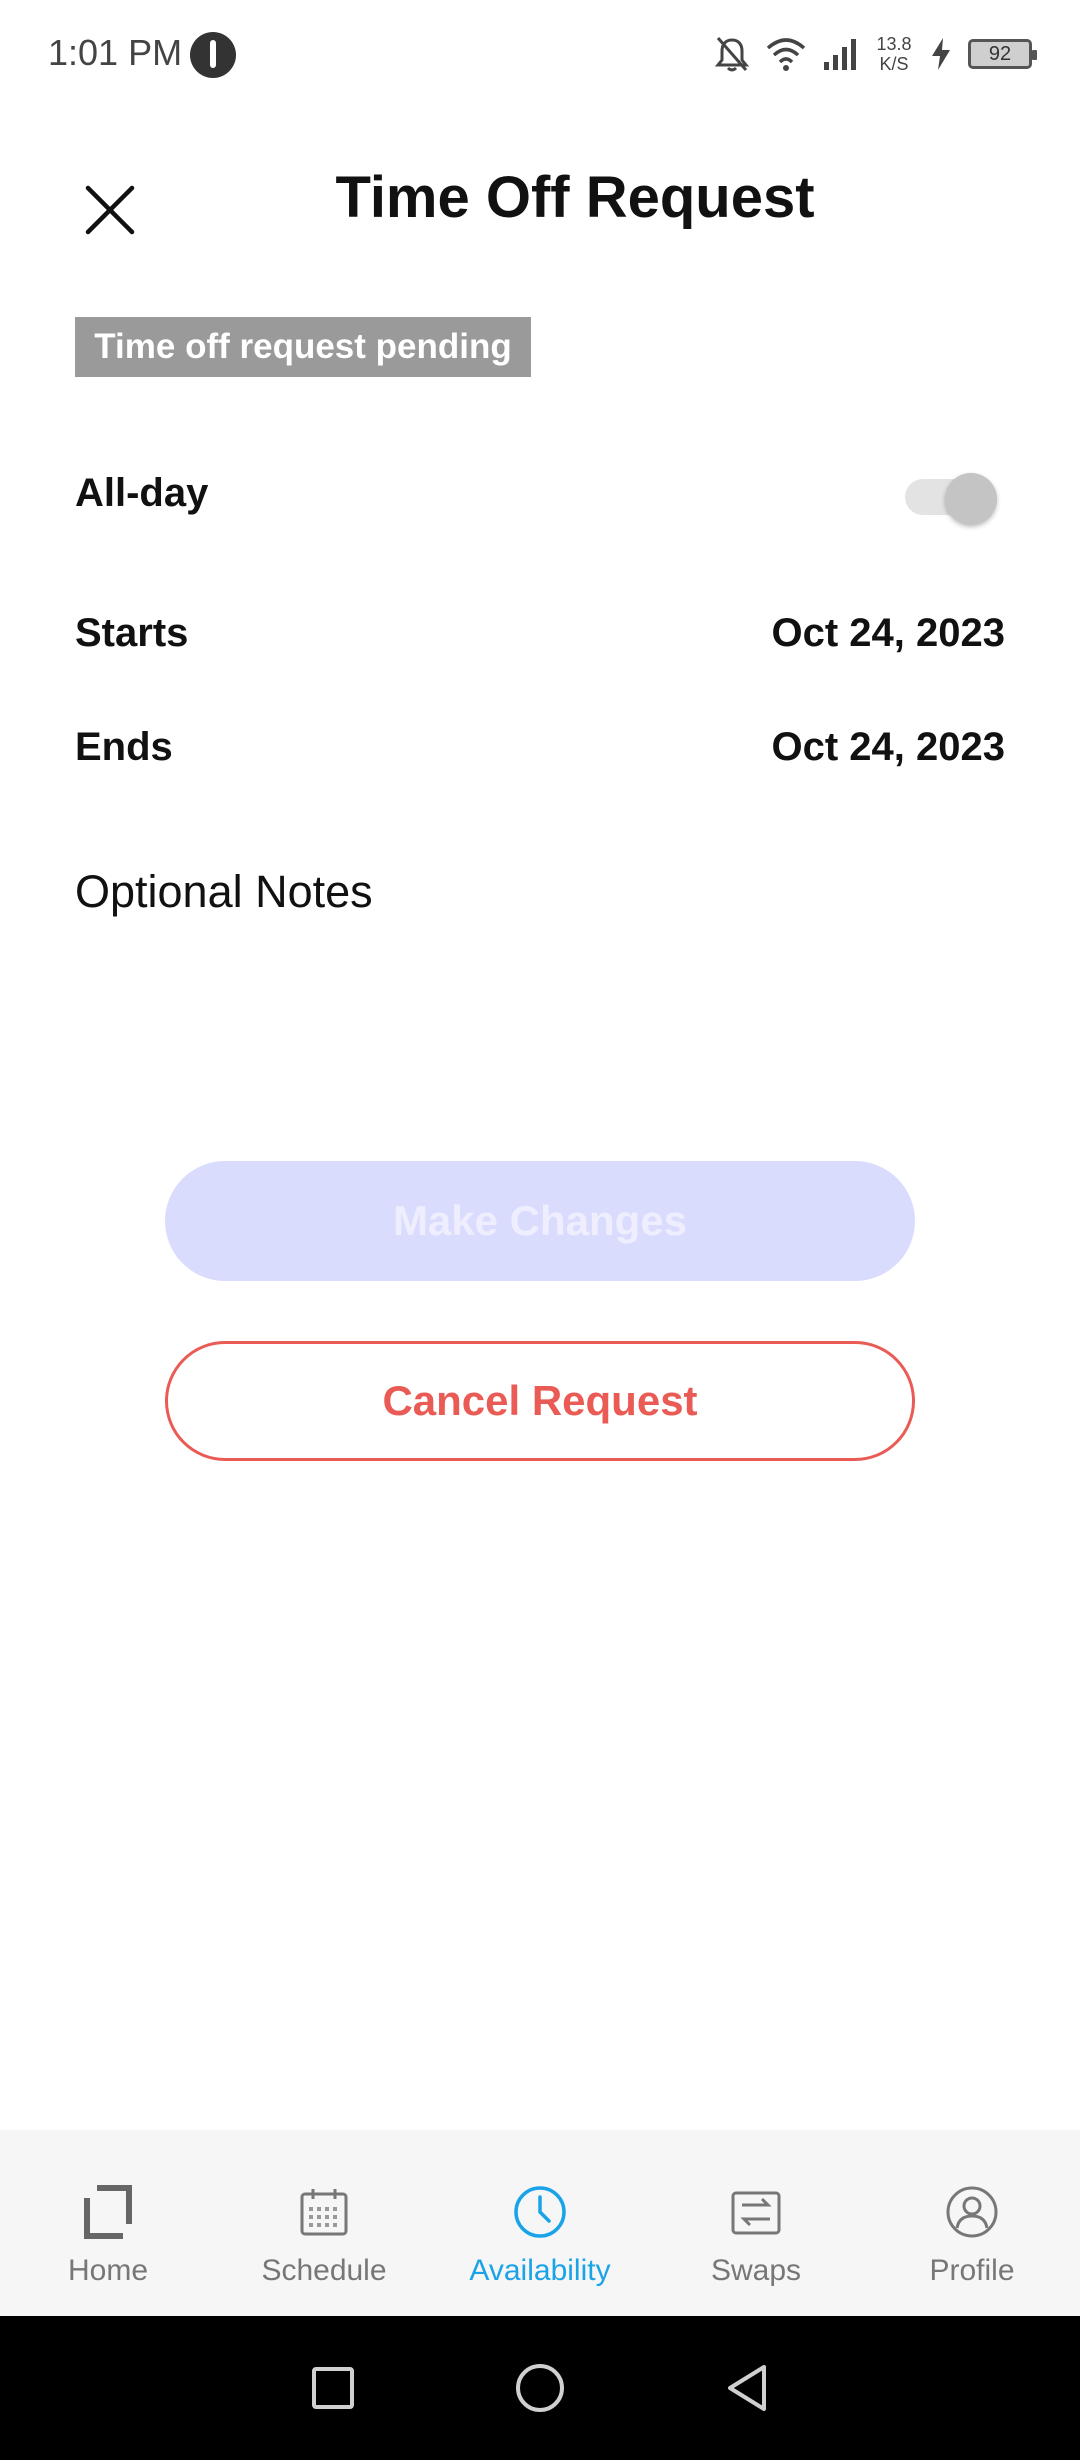 The height and width of the screenshot is (2460, 1080). What do you see at coordinates (840, 54) in the screenshot?
I see `signal-icon` at bounding box center [840, 54].